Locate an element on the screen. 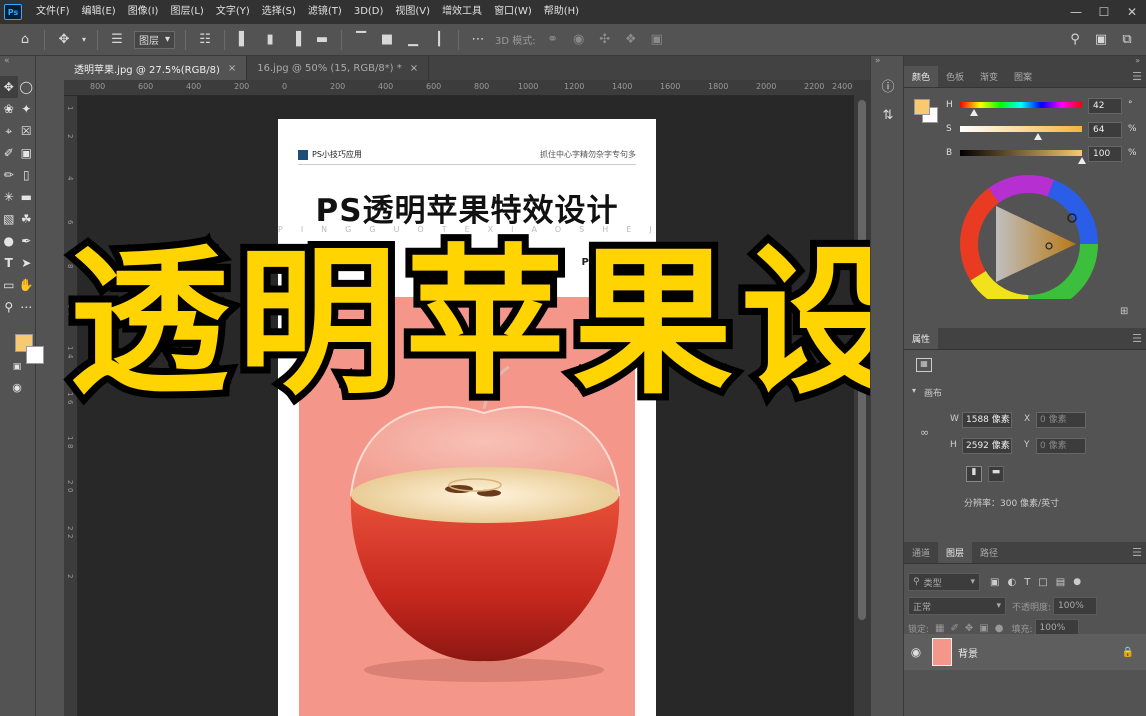 This screenshot has width=1146, height=716. tab-paths: 路径 is located at coordinates (989, 552).